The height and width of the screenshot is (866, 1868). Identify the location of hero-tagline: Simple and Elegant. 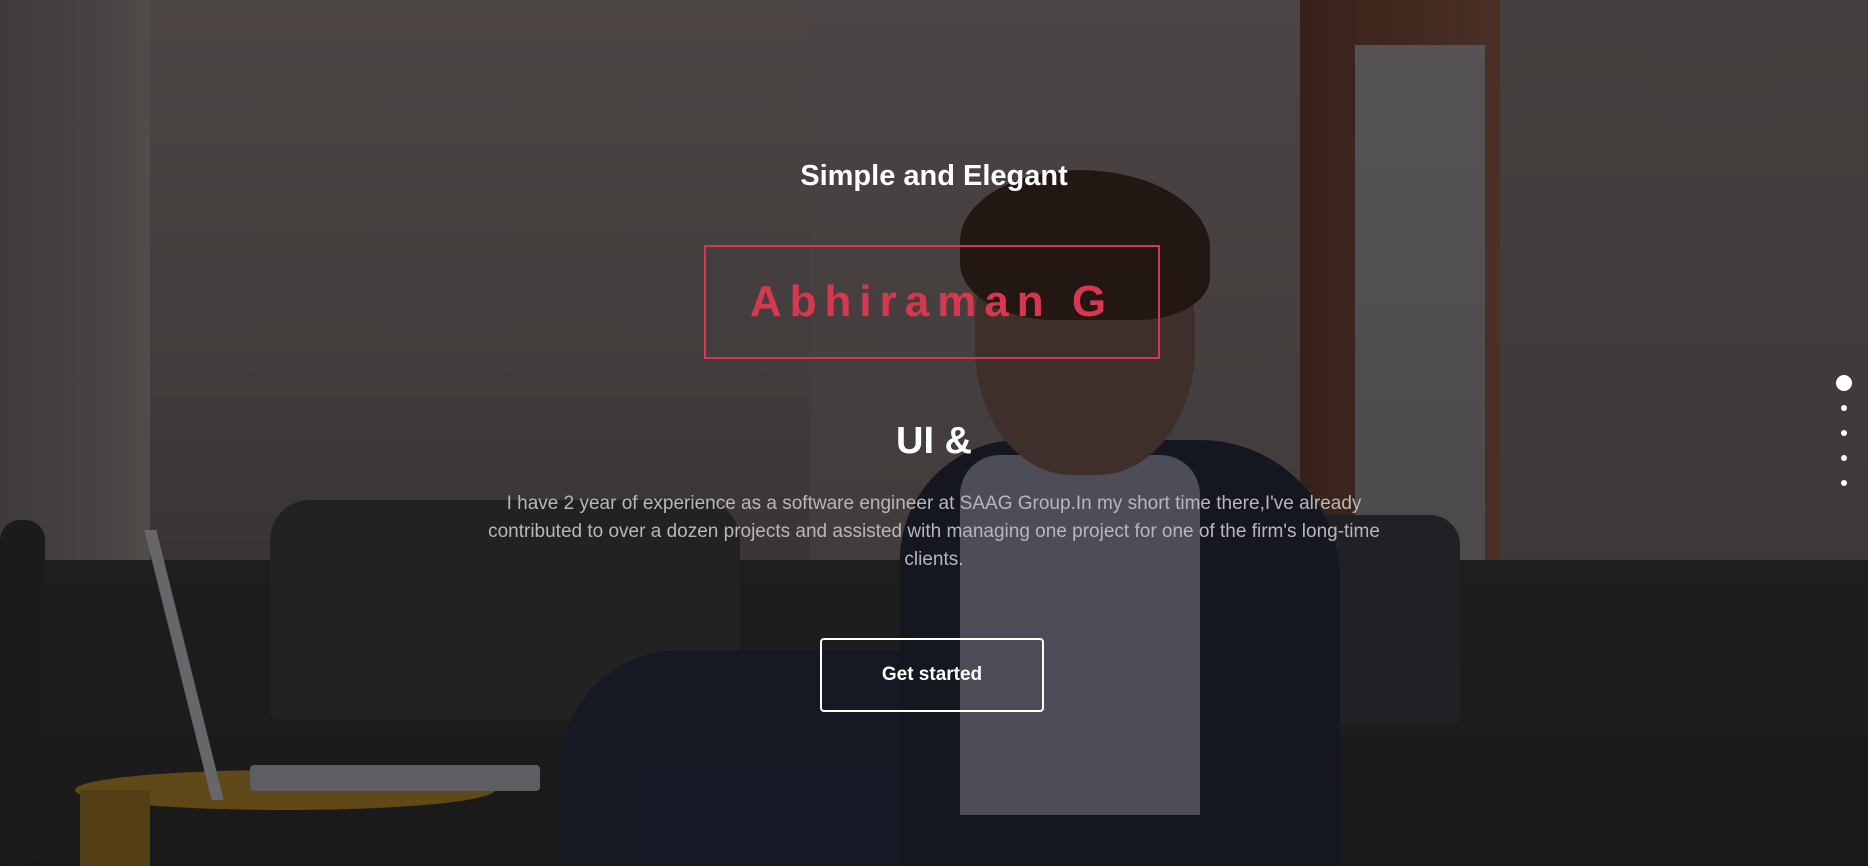
(934, 176).